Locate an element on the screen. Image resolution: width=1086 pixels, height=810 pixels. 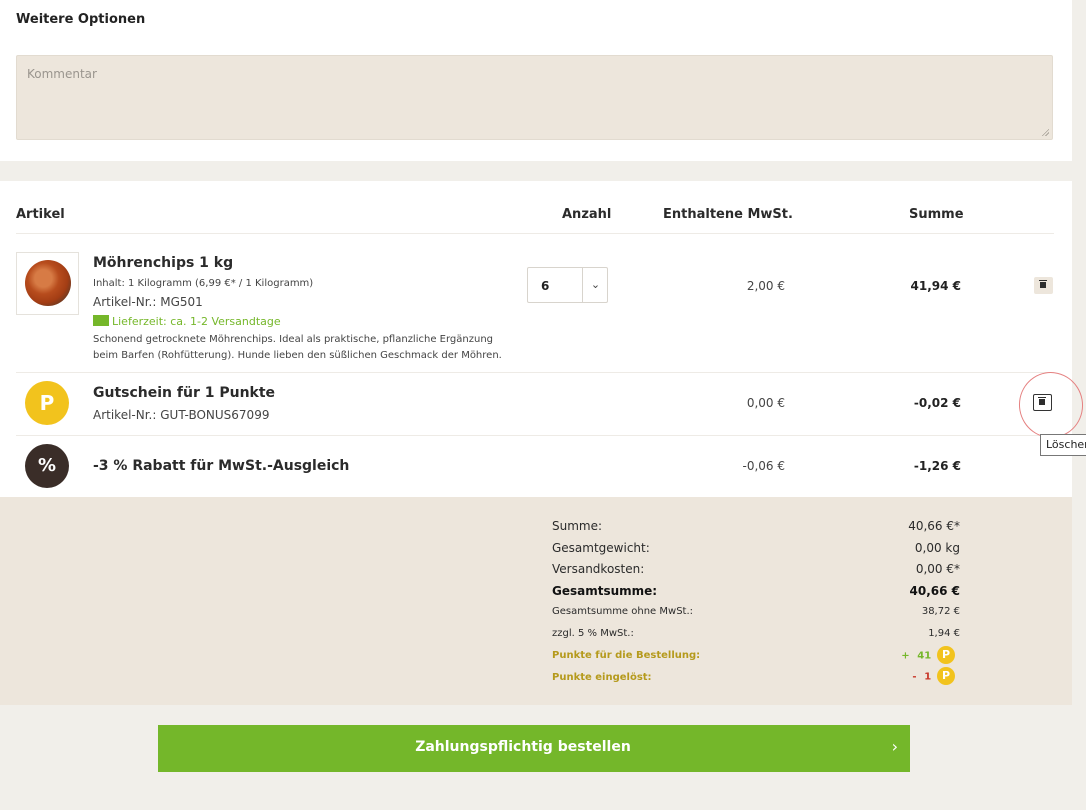
product-name: Möhrenchips 1 kg is located at coordinates (163, 263).